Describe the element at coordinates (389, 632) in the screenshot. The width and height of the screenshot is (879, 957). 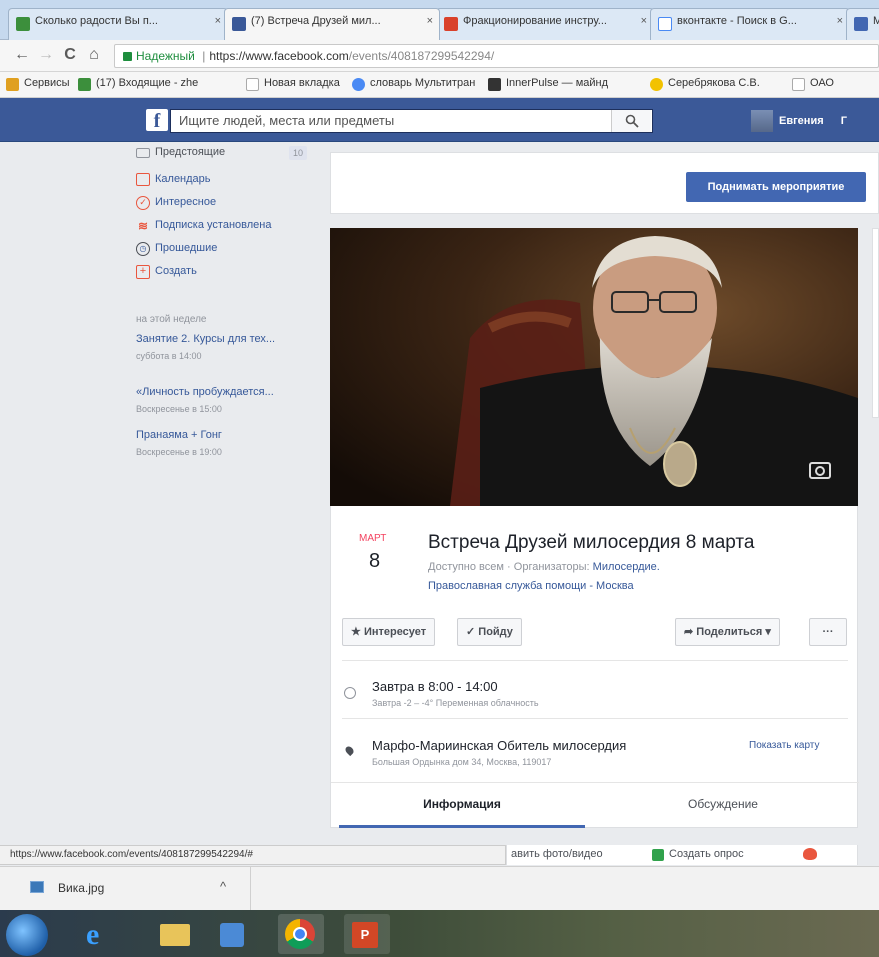
I see `interested-button: ★ Интересует` at that location.